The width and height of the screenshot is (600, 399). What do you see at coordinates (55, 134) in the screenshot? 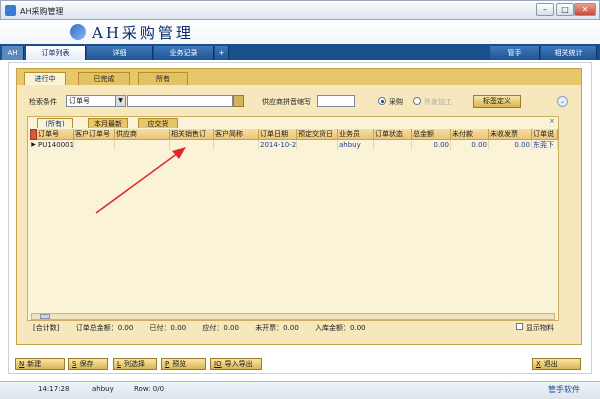
I see `col-header-order-no: 订单号` at bounding box center [55, 134].